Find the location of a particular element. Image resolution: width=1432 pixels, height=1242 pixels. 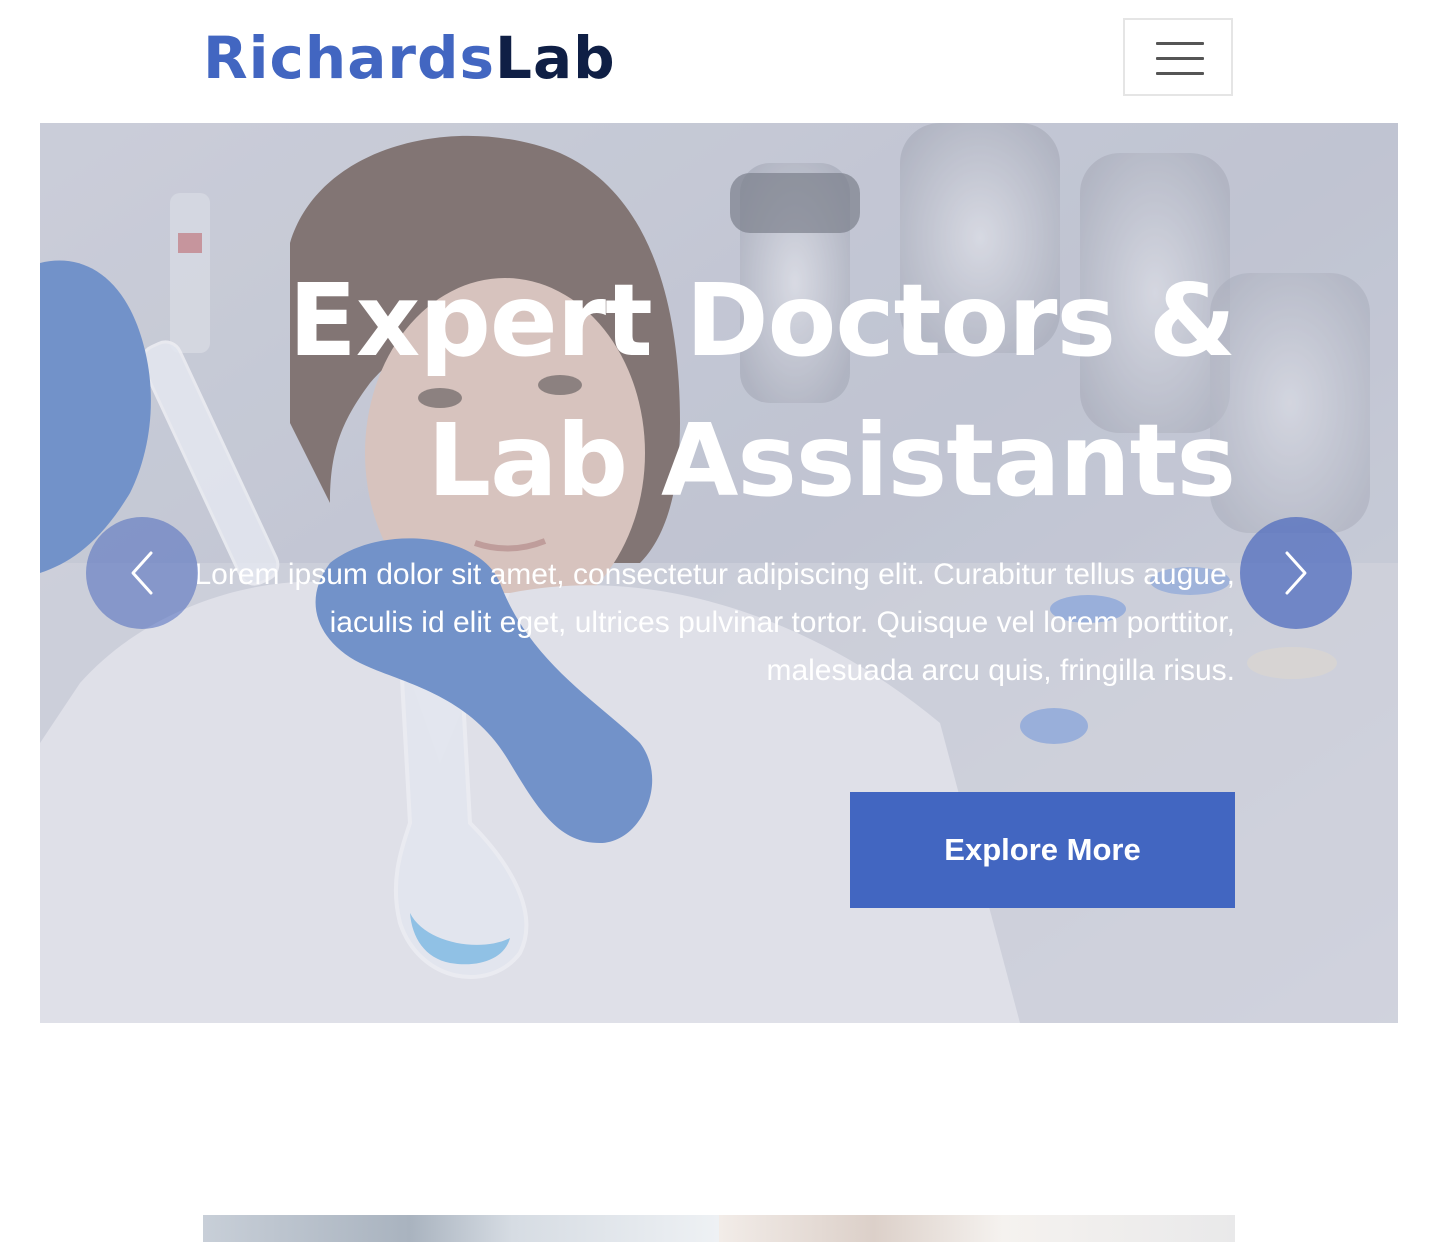

chevron-right-icon is located at coordinates (1296, 573).